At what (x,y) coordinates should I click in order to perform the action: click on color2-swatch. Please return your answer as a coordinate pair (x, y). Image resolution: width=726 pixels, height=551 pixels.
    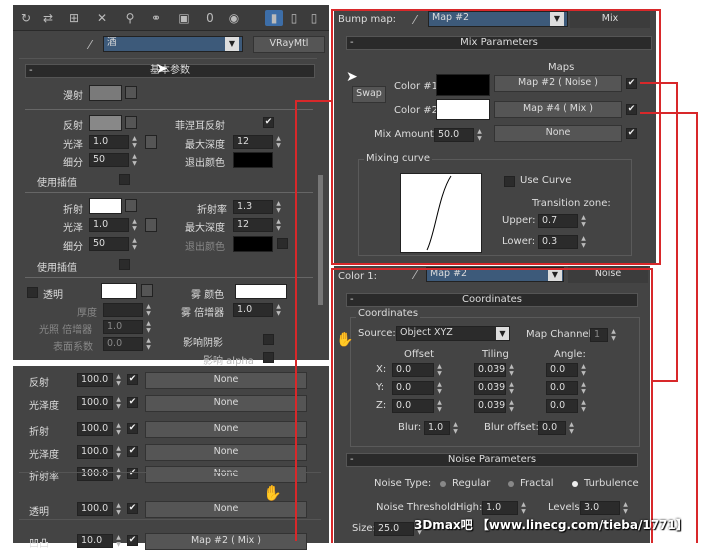
    Looking at the image, I should click on (463, 109).